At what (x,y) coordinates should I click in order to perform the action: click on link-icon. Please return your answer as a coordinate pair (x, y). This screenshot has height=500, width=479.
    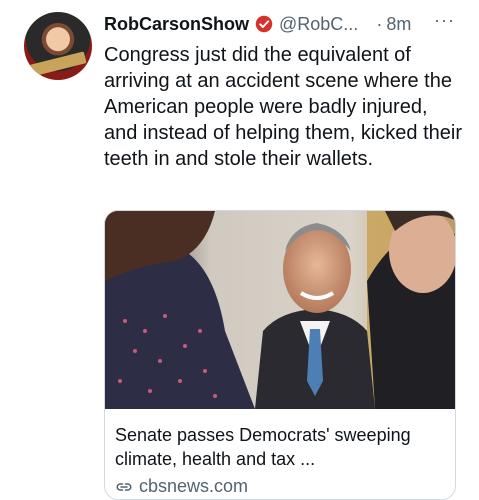
    Looking at the image, I should click on (124, 486).